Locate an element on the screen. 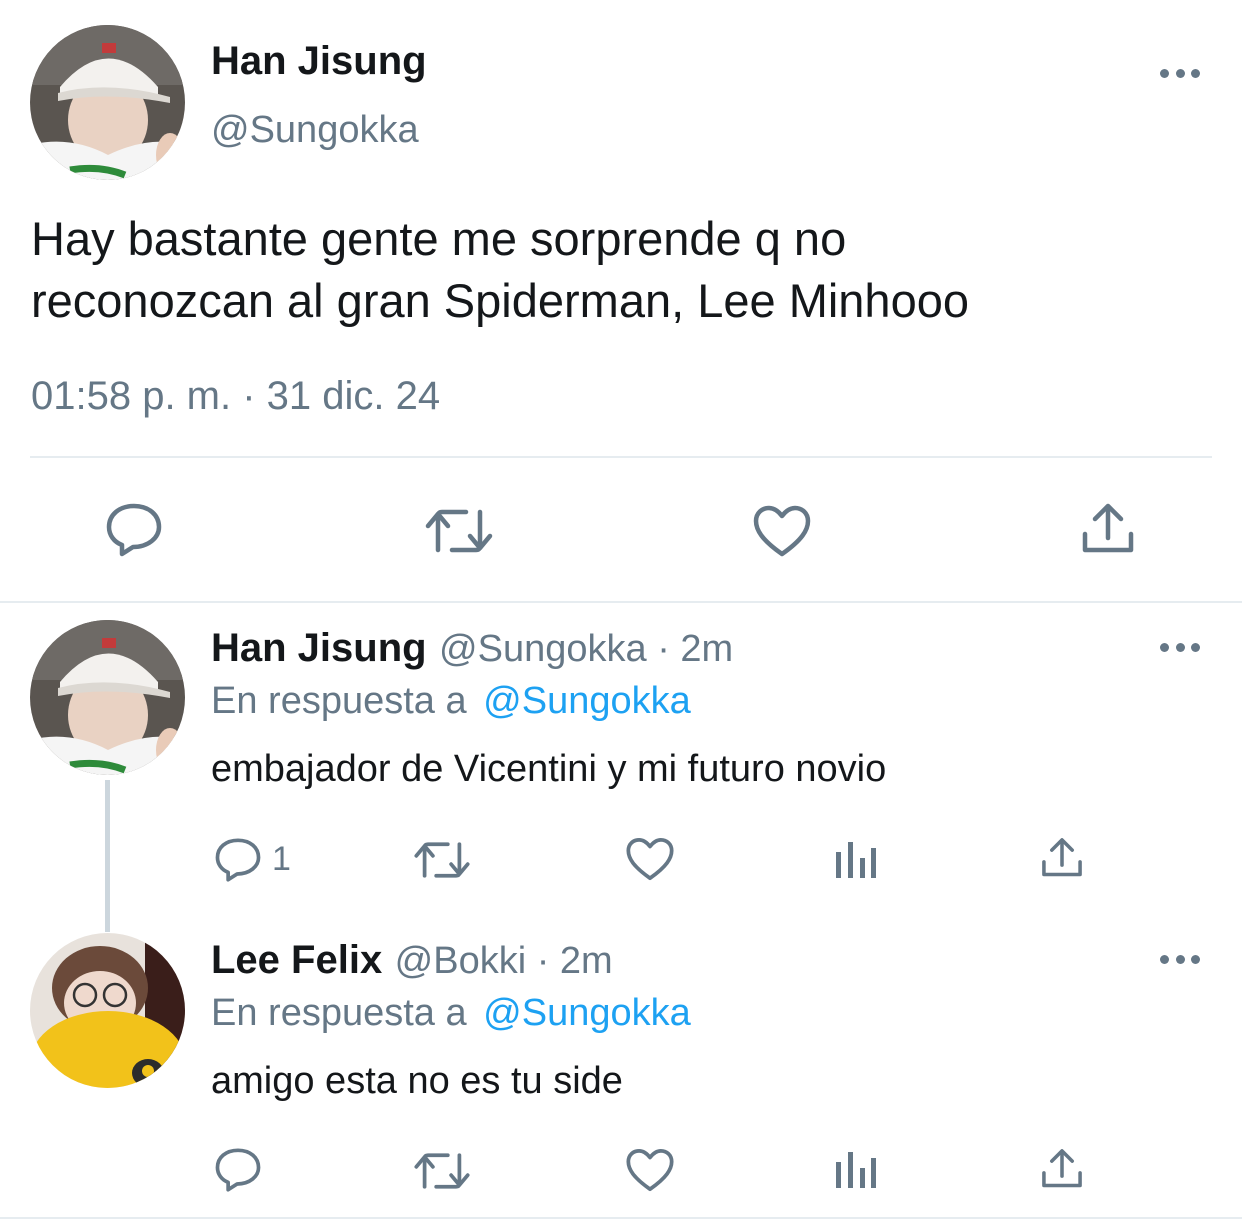 Image resolution: width=1242 pixels, height=1221 pixels. reply-header: Han Jisung @Sungokka · 2m is located at coordinates (472, 648).